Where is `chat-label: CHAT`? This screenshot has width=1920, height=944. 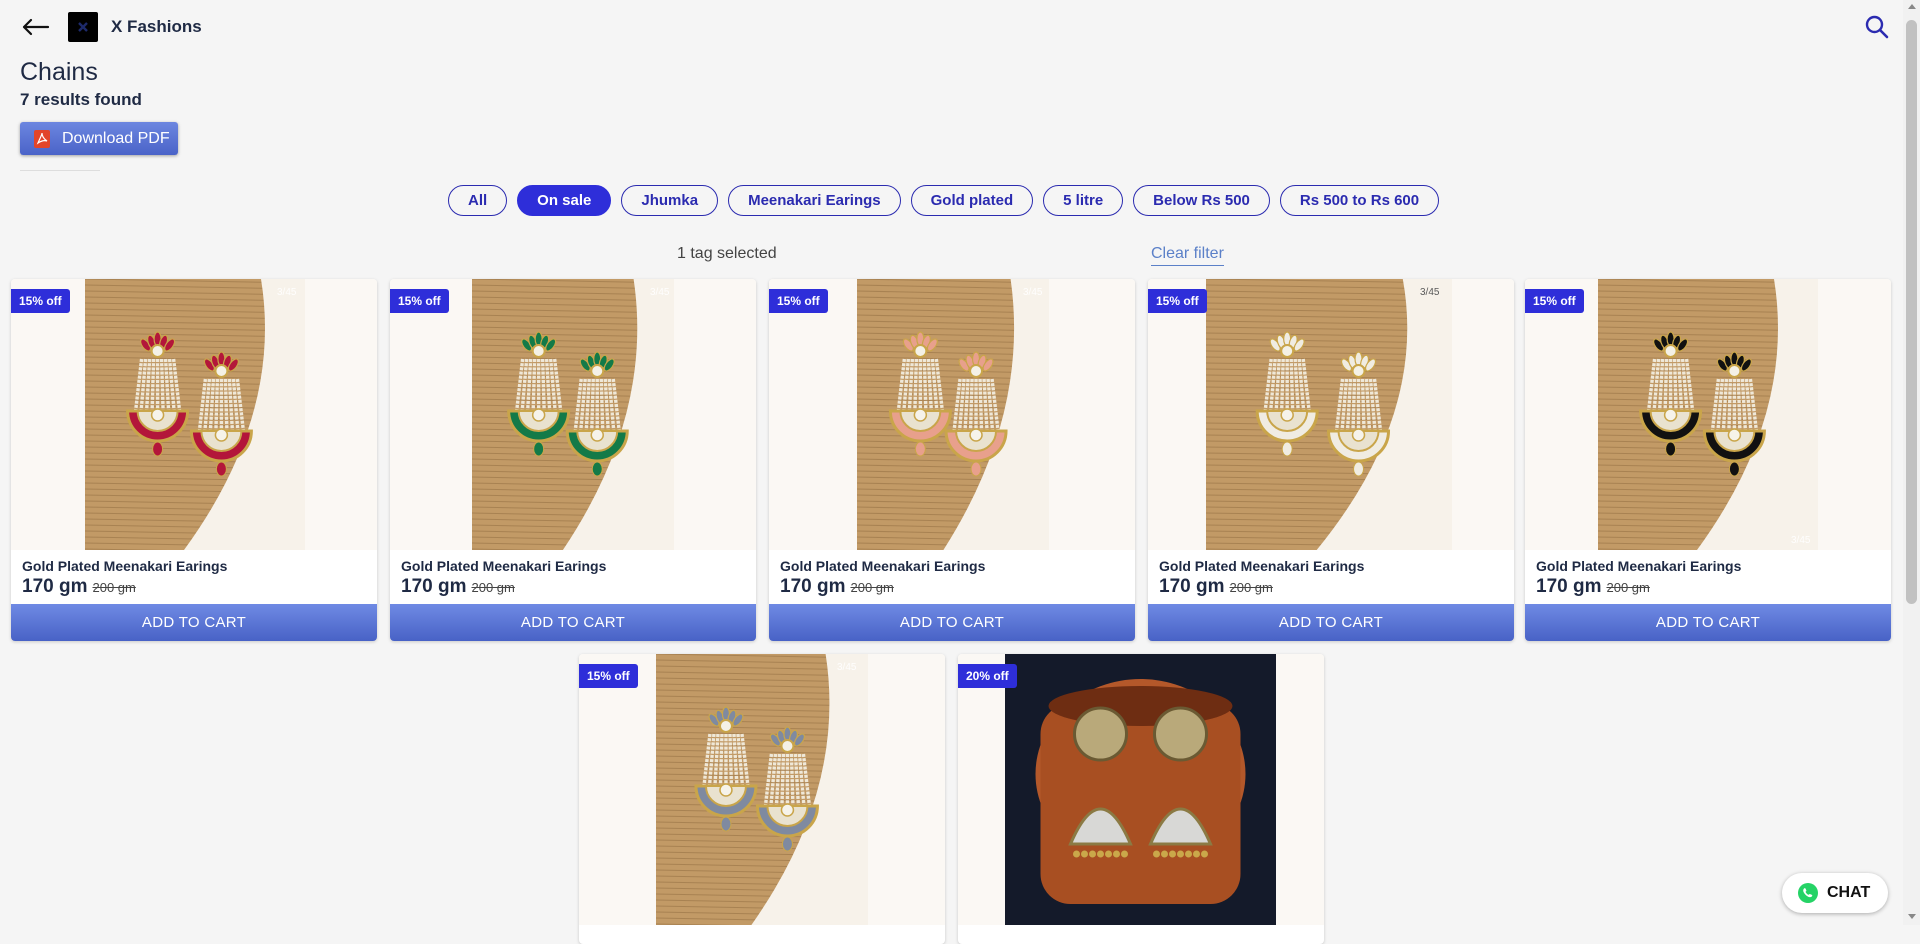 chat-label: CHAT is located at coordinates (1849, 892).